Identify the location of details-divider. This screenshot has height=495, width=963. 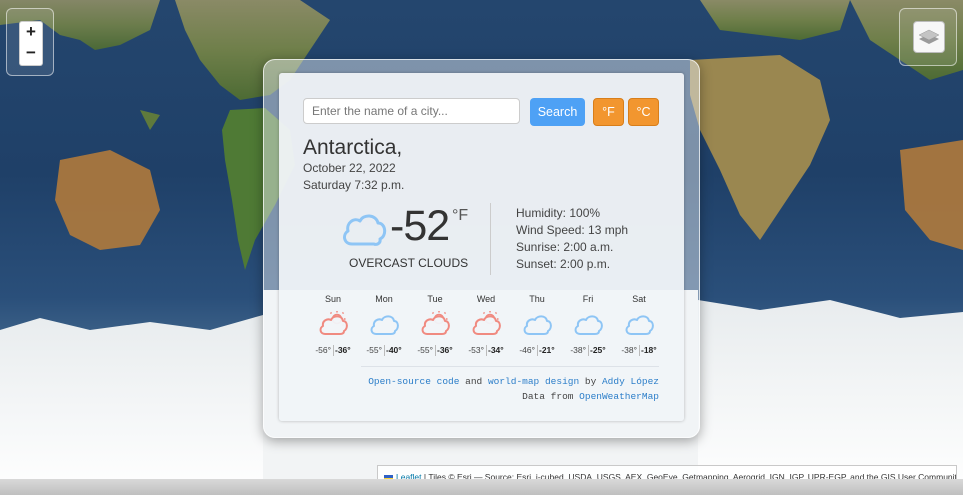
(490, 239).